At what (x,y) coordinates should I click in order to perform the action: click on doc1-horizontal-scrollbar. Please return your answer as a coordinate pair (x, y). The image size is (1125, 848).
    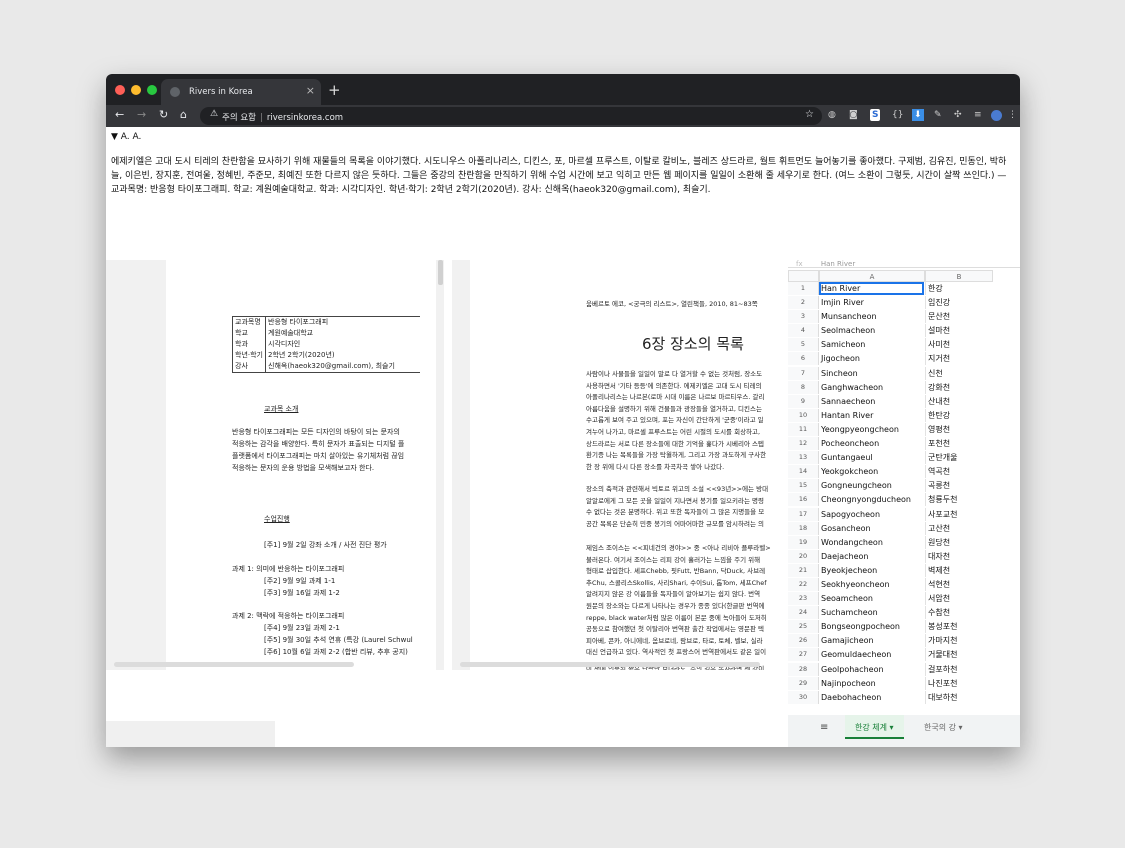
    Looking at the image, I should click on (234, 664).